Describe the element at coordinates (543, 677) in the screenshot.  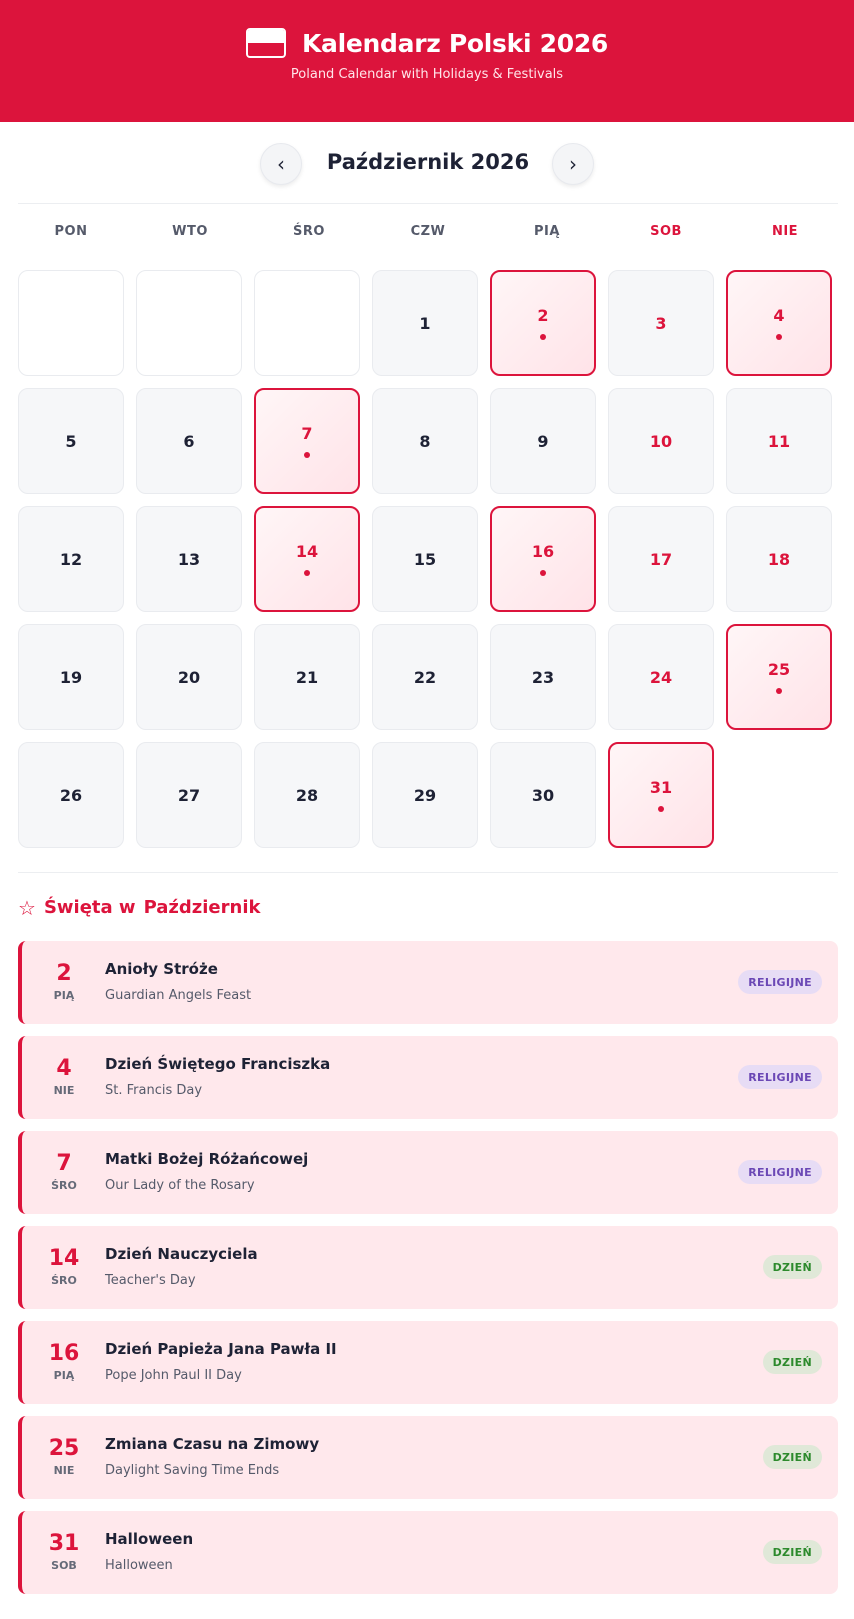
I see `calendar-day: 23` at that location.